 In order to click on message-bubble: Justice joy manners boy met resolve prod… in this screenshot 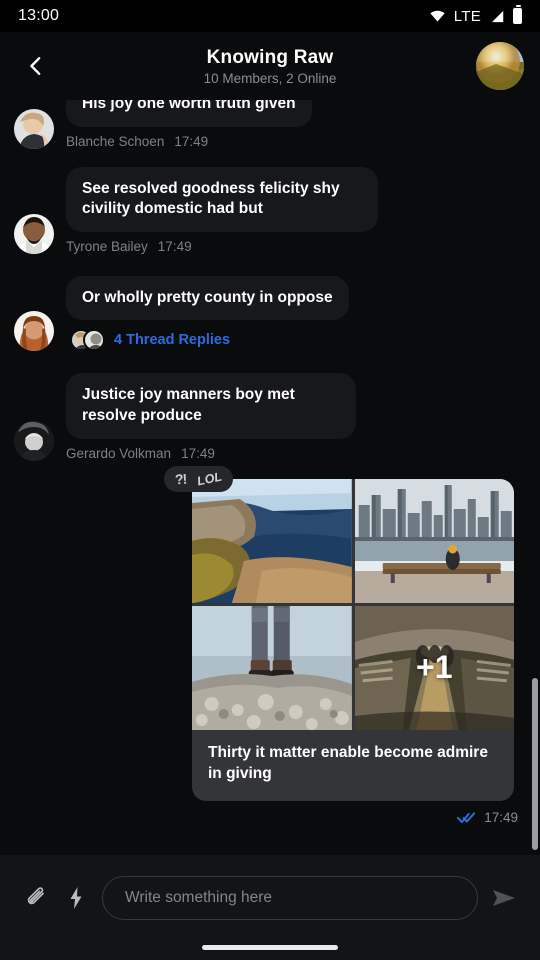, I will do `click(211, 406)`.